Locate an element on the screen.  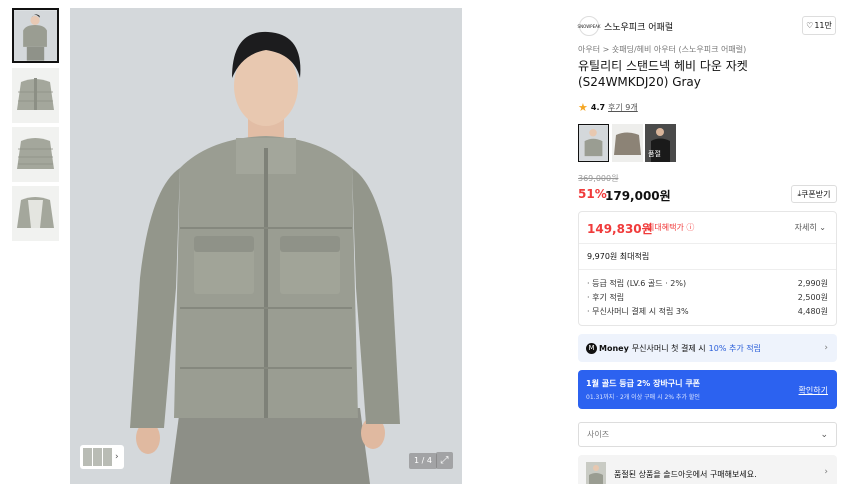
point-row: · 무신사머니 결제 시 적립 3% 4,480원 is located at coordinates (707, 311).